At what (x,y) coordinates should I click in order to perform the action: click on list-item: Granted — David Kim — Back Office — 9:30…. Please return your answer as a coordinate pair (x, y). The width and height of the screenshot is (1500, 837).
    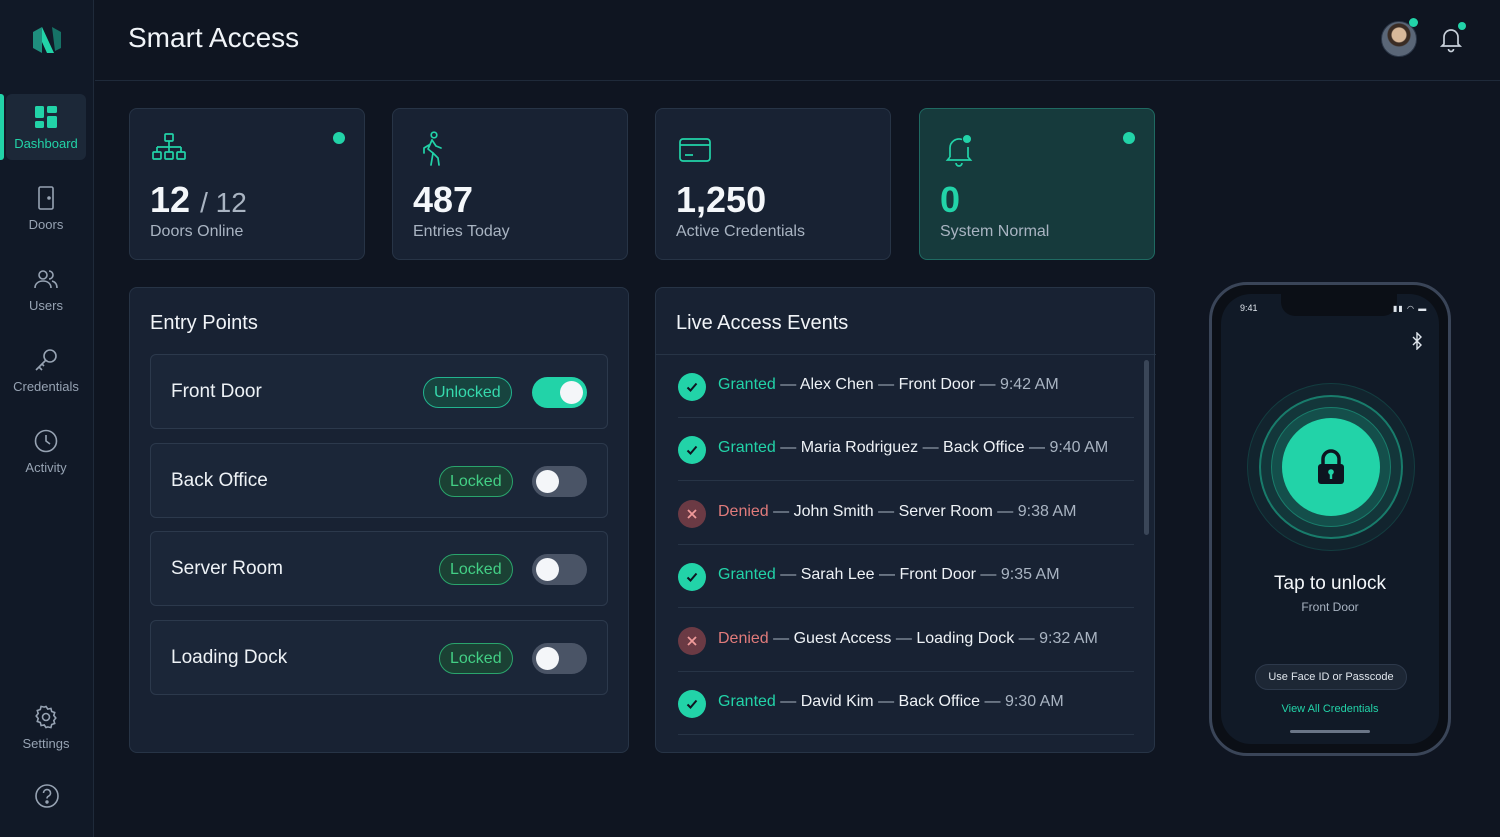
    Looking at the image, I should click on (906, 703).